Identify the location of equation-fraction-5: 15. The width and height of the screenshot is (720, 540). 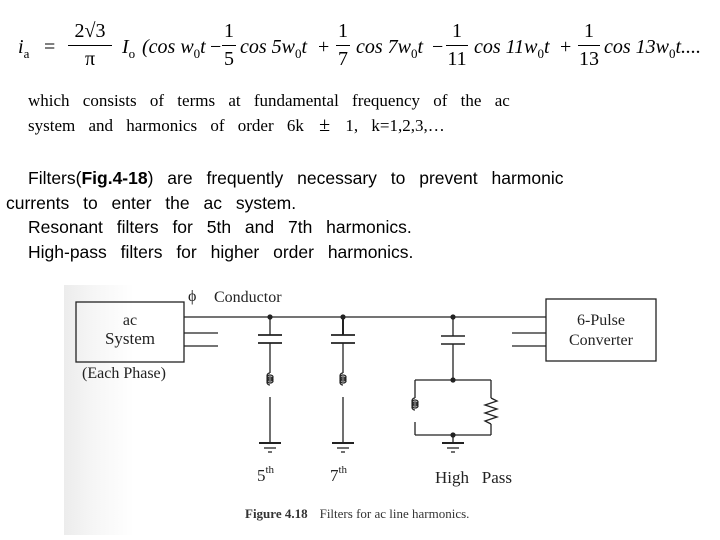
(229, 45).